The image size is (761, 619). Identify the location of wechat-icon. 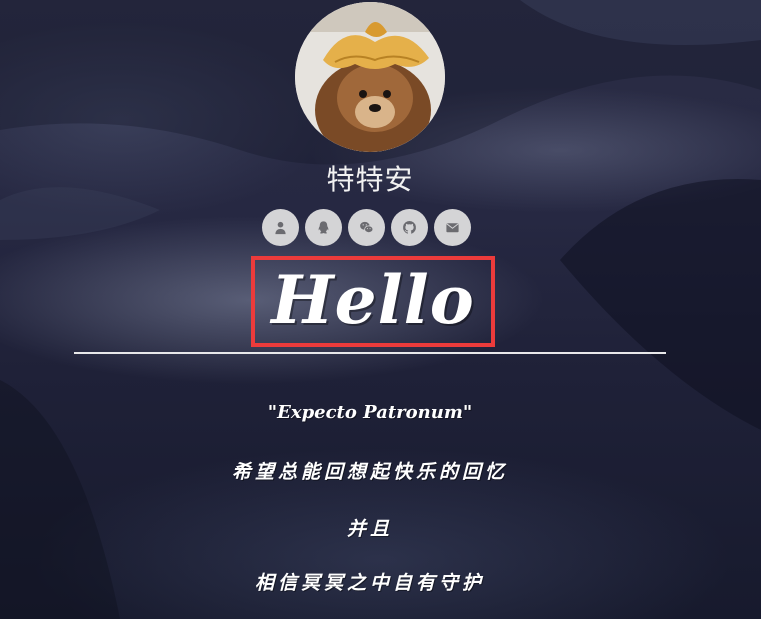
(367, 227).